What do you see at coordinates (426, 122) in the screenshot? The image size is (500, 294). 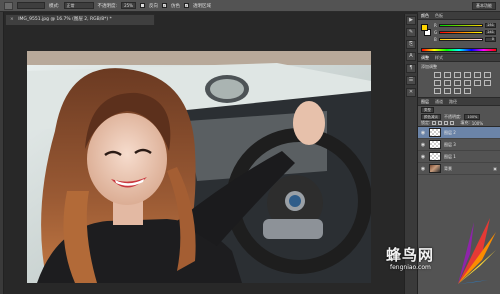 I see `lock-label: 锁定:` at bounding box center [426, 122].